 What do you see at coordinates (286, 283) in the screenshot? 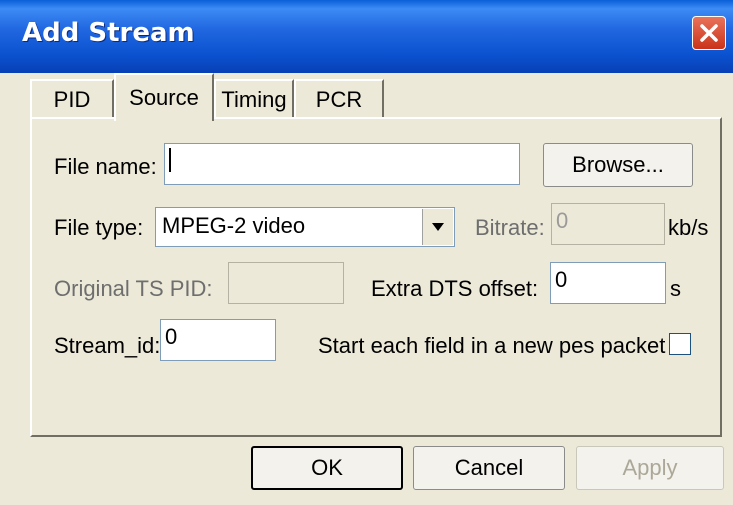
I see `original-ts-pid-input` at bounding box center [286, 283].